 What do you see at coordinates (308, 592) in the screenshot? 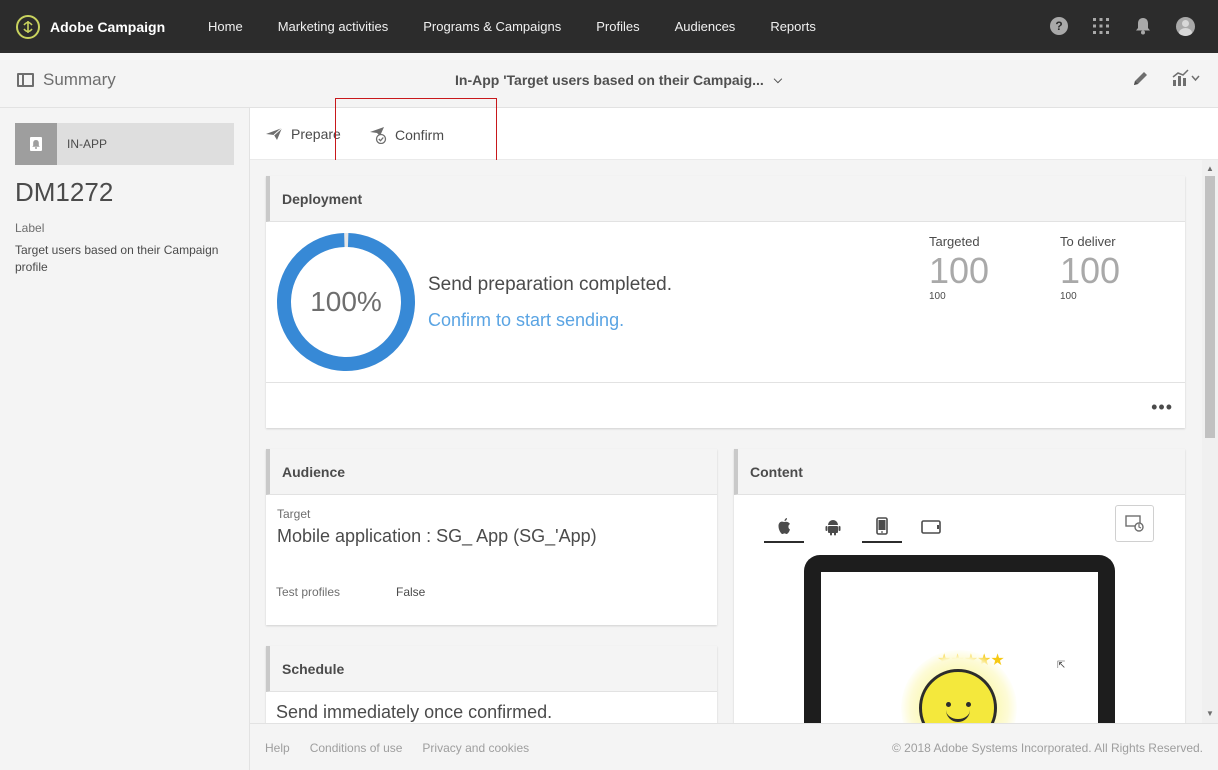
I see `test-profiles-label: Test profiles` at bounding box center [308, 592].